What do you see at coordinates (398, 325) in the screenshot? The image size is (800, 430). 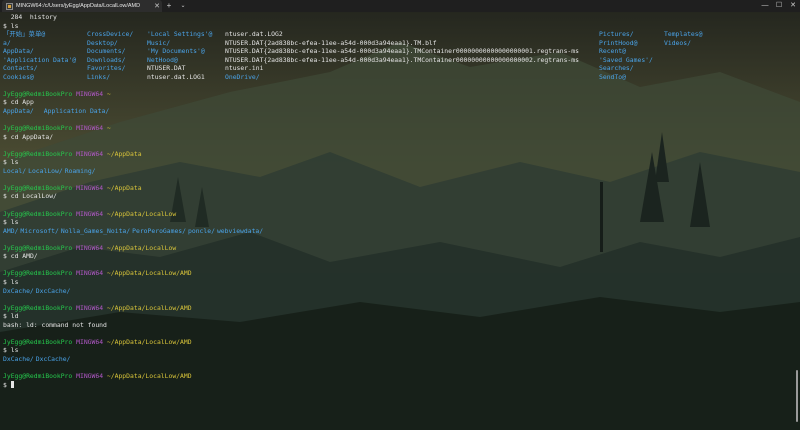 I see `error-line: bash: ld: command not found` at bounding box center [398, 325].